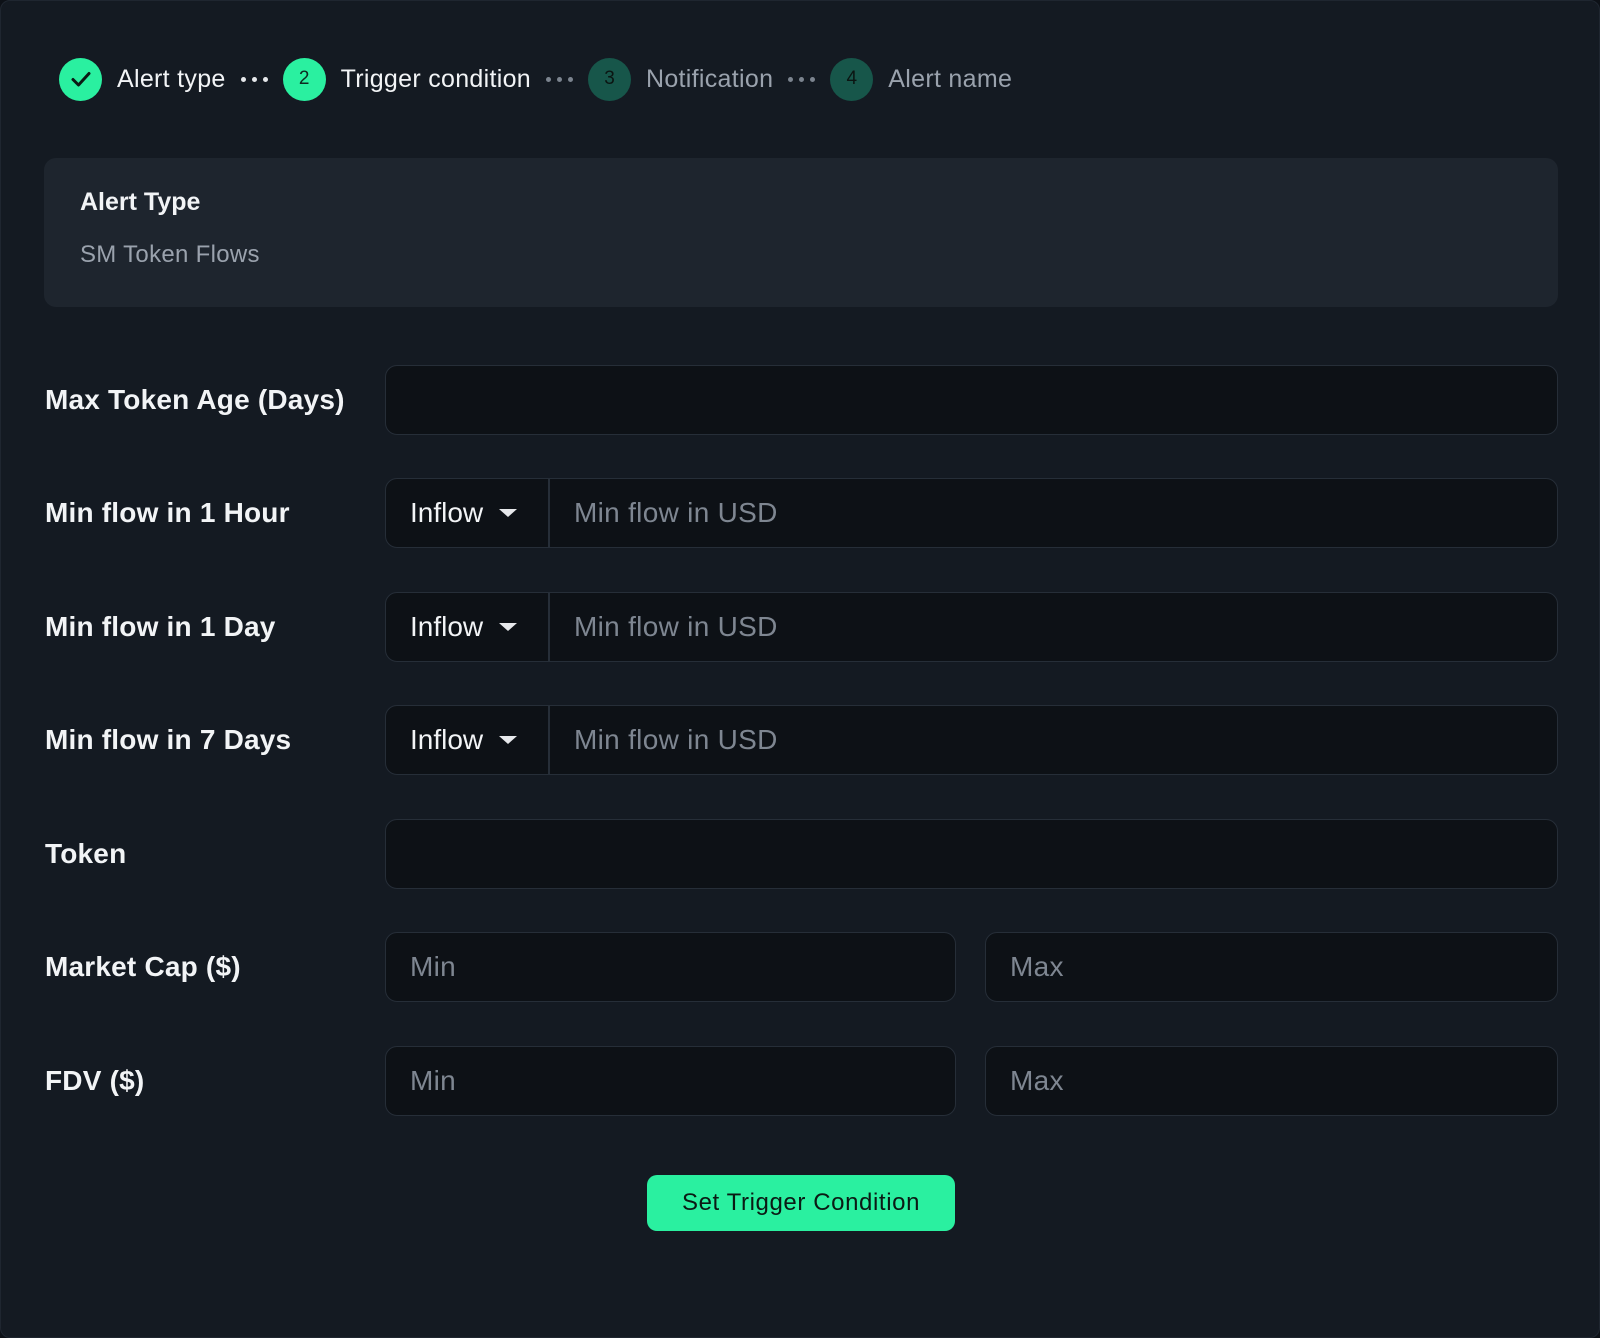 The height and width of the screenshot is (1338, 1600). I want to click on fdv-min-input: Min, so click(670, 1081).